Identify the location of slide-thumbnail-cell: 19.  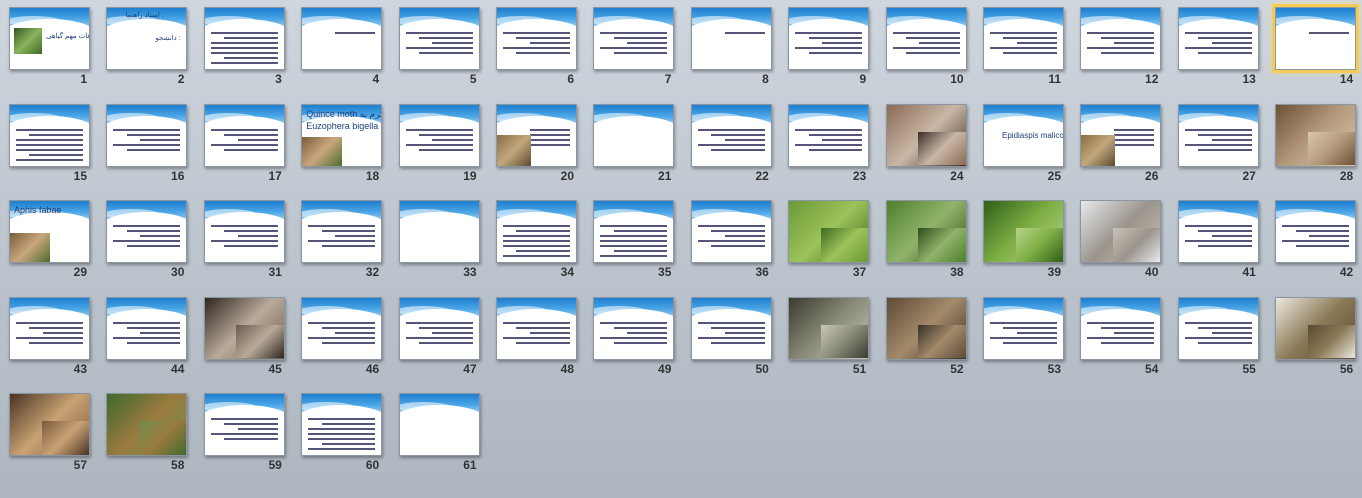
(438, 145).